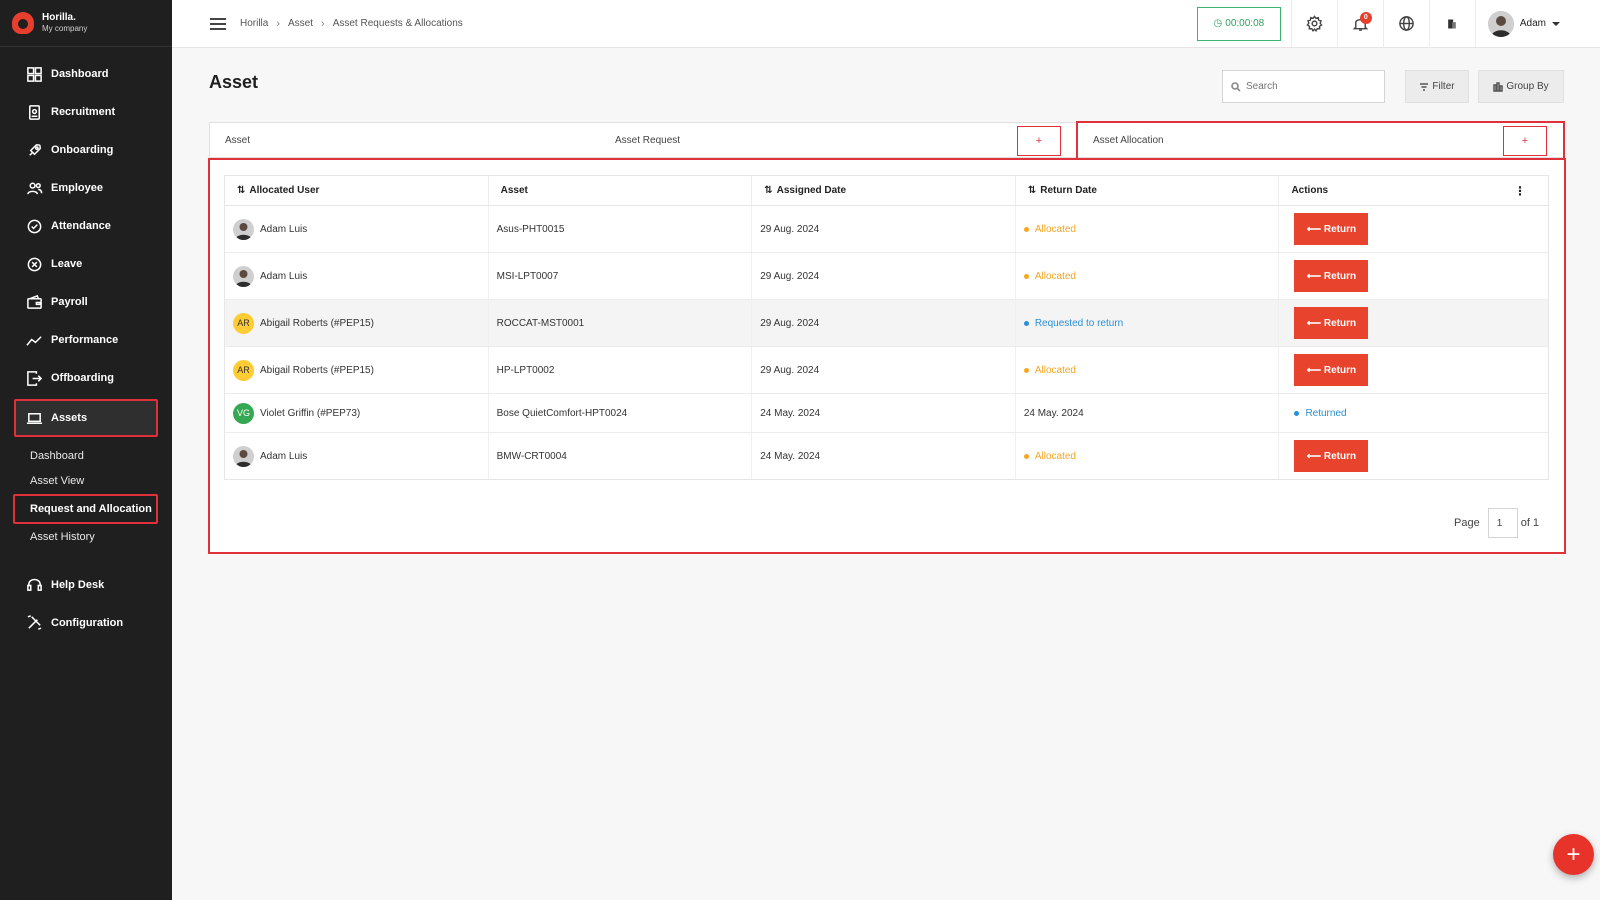  I want to click on sidebar-item-label: Assets, so click(69, 418).